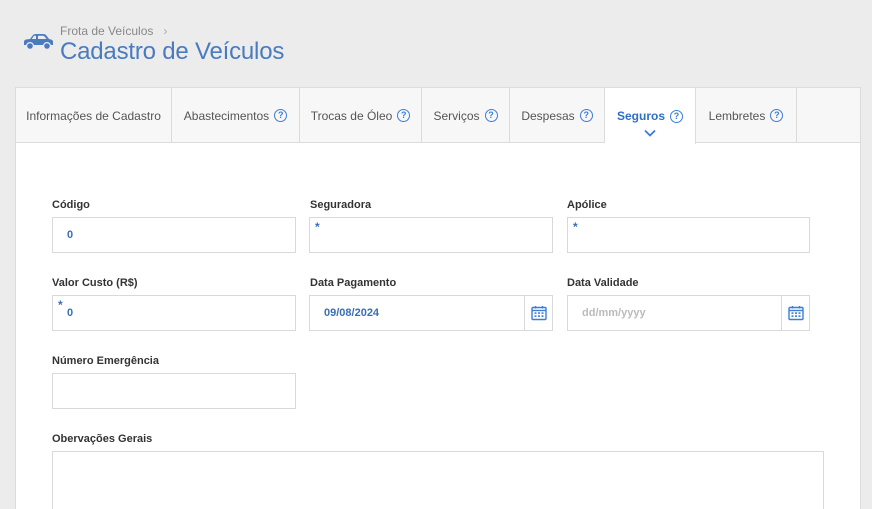 The image size is (872, 509). Describe the element at coordinates (587, 205) in the screenshot. I see `apolice-label: Apólice` at that location.